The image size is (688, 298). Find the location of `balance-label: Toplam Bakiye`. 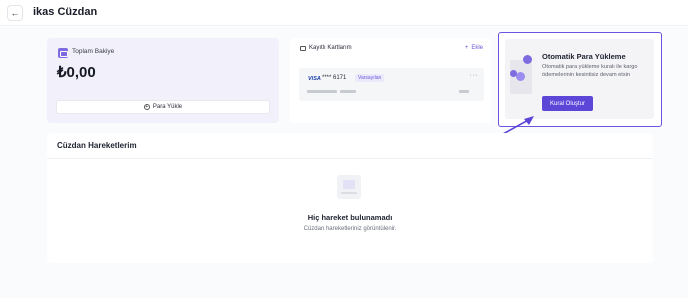

balance-label: Toplam Bakiye is located at coordinates (93, 51).